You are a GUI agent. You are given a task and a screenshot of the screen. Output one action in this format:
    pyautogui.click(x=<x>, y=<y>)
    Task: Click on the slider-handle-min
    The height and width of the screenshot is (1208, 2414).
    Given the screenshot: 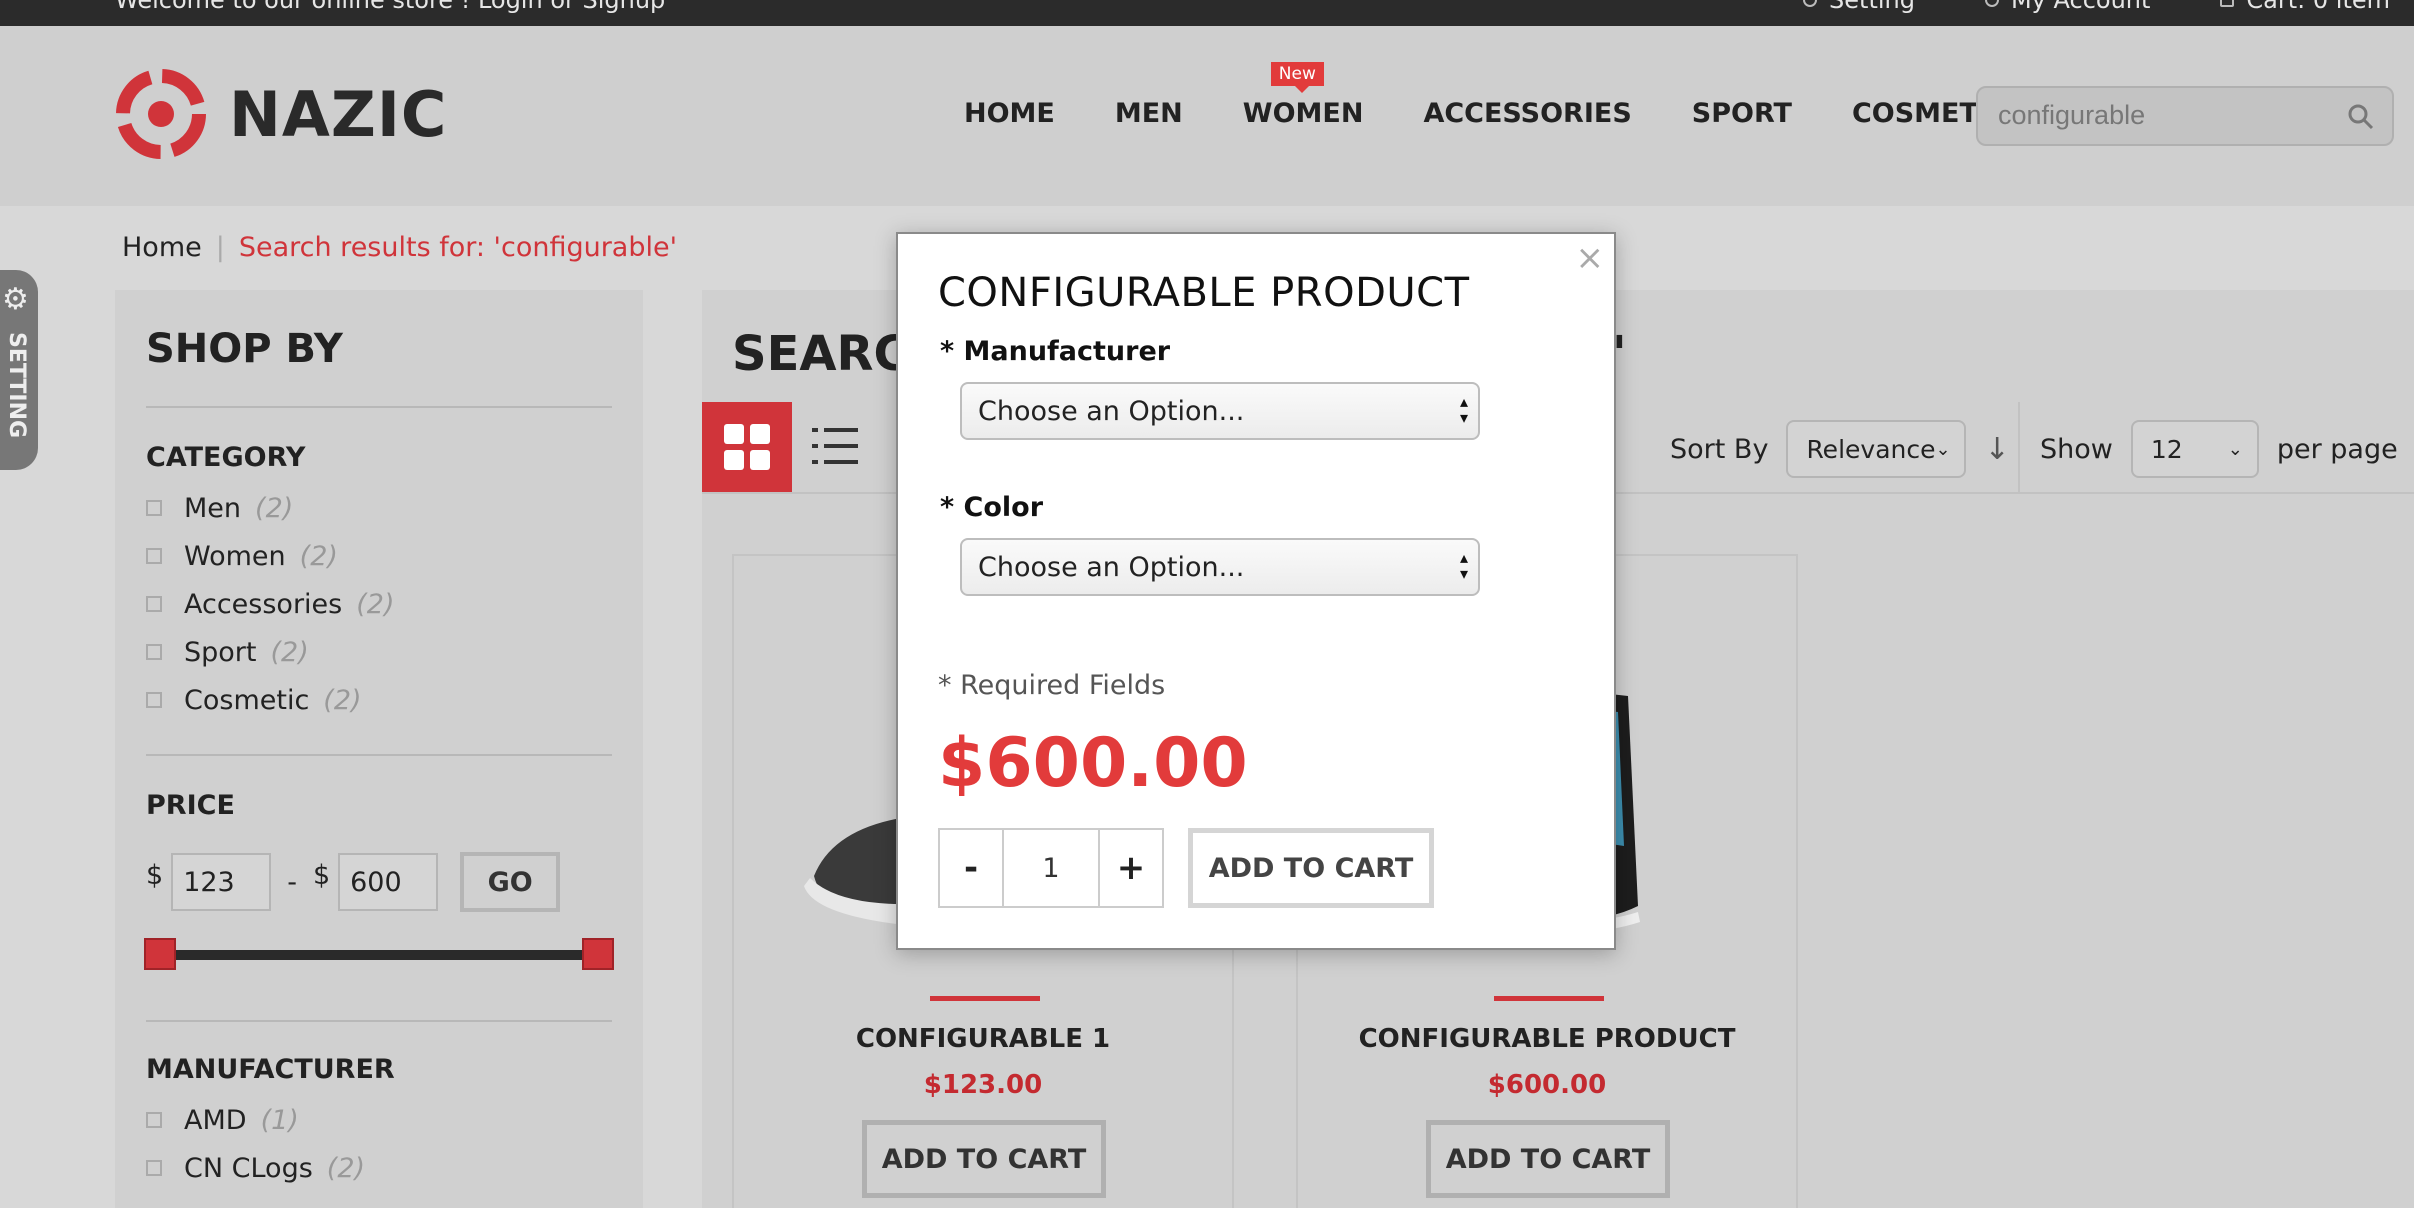 What is the action you would take?
    pyautogui.click(x=160, y=954)
    